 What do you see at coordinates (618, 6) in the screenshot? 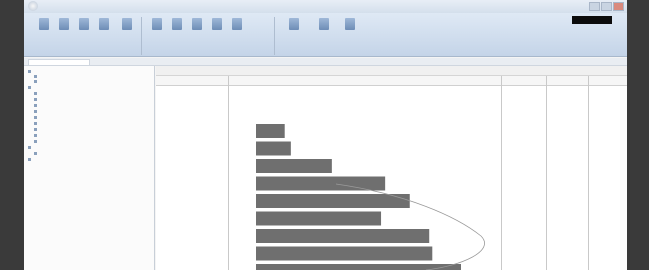
I see `close-button` at bounding box center [618, 6].